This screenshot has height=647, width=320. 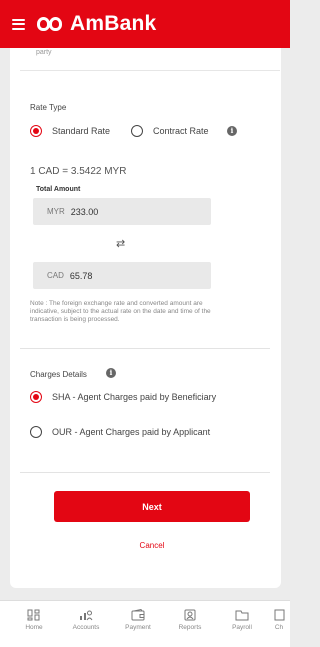 What do you see at coordinates (279, 615) in the screenshot?
I see `cut-off-icon` at bounding box center [279, 615].